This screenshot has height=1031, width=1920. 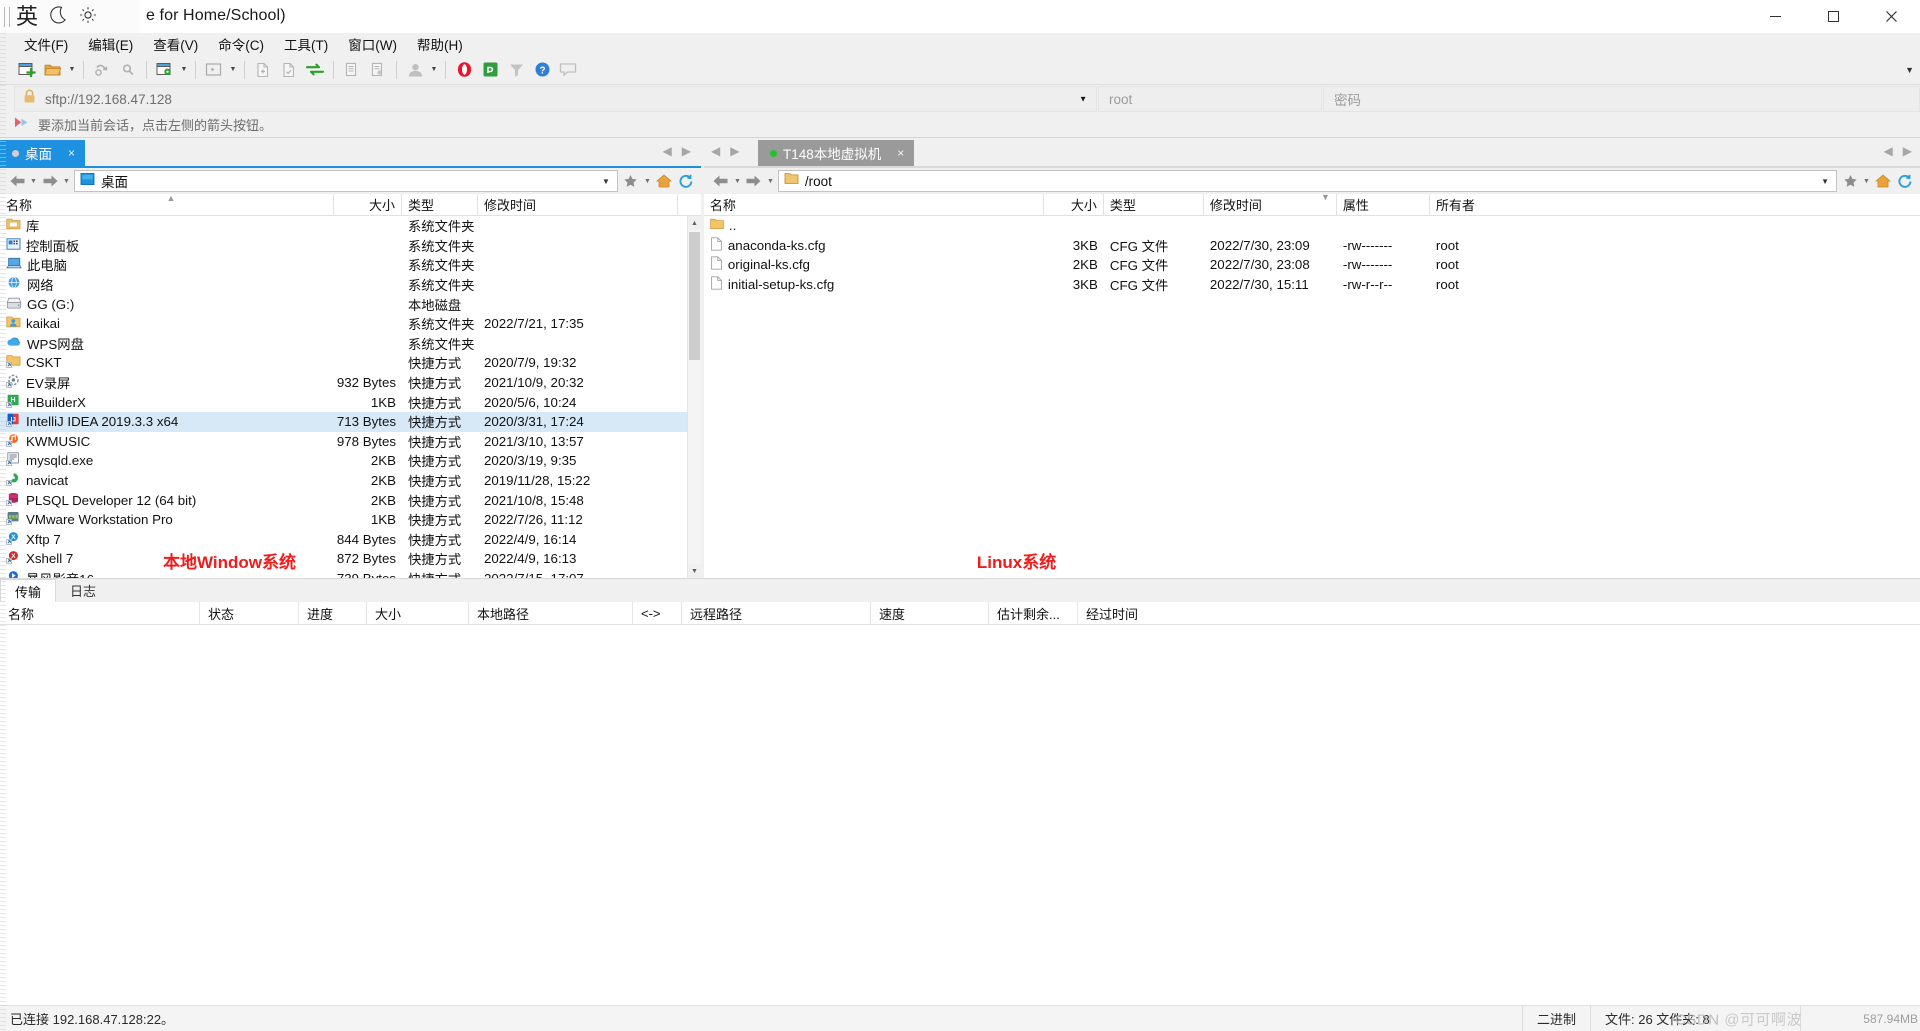 What do you see at coordinates (440, 204) in the screenshot?
I see `column-header-type: 类型` at bounding box center [440, 204].